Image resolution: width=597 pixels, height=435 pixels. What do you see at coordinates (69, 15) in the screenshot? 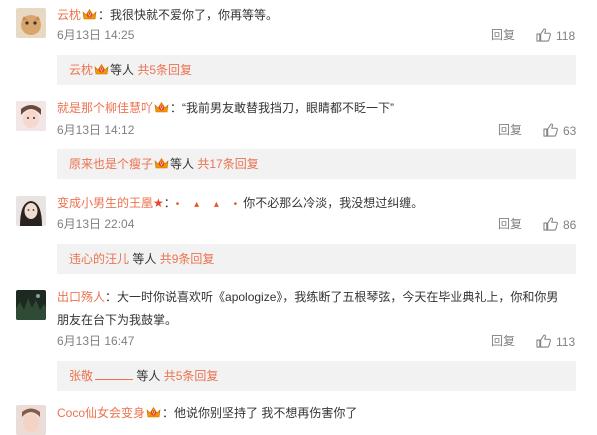
I see `comment-username: 云枕` at bounding box center [69, 15].